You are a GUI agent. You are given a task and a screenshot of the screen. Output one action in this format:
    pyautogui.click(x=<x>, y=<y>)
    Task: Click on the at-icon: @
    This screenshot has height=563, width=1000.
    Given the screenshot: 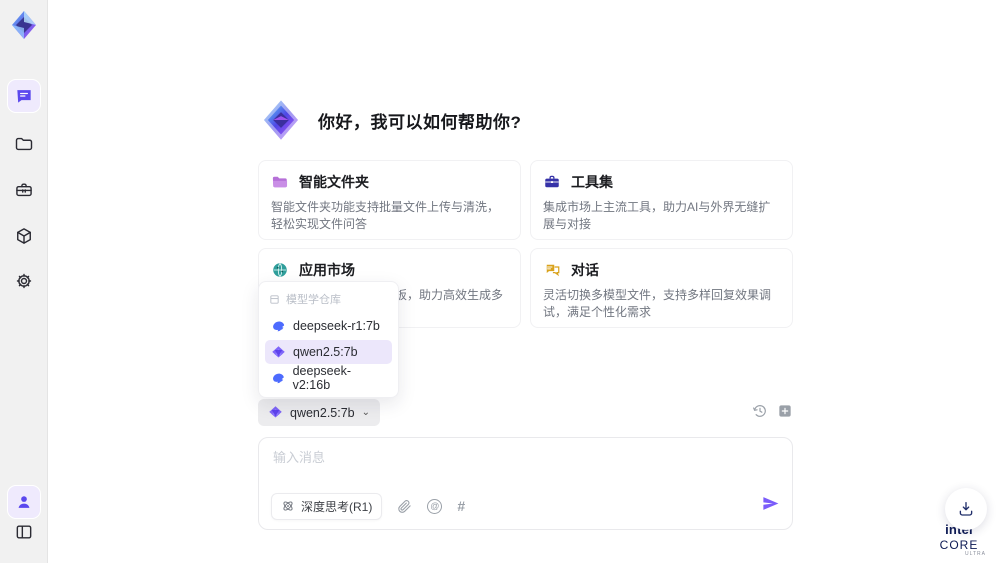 What is the action you would take?
    pyautogui.click(x=435, y=506)
    